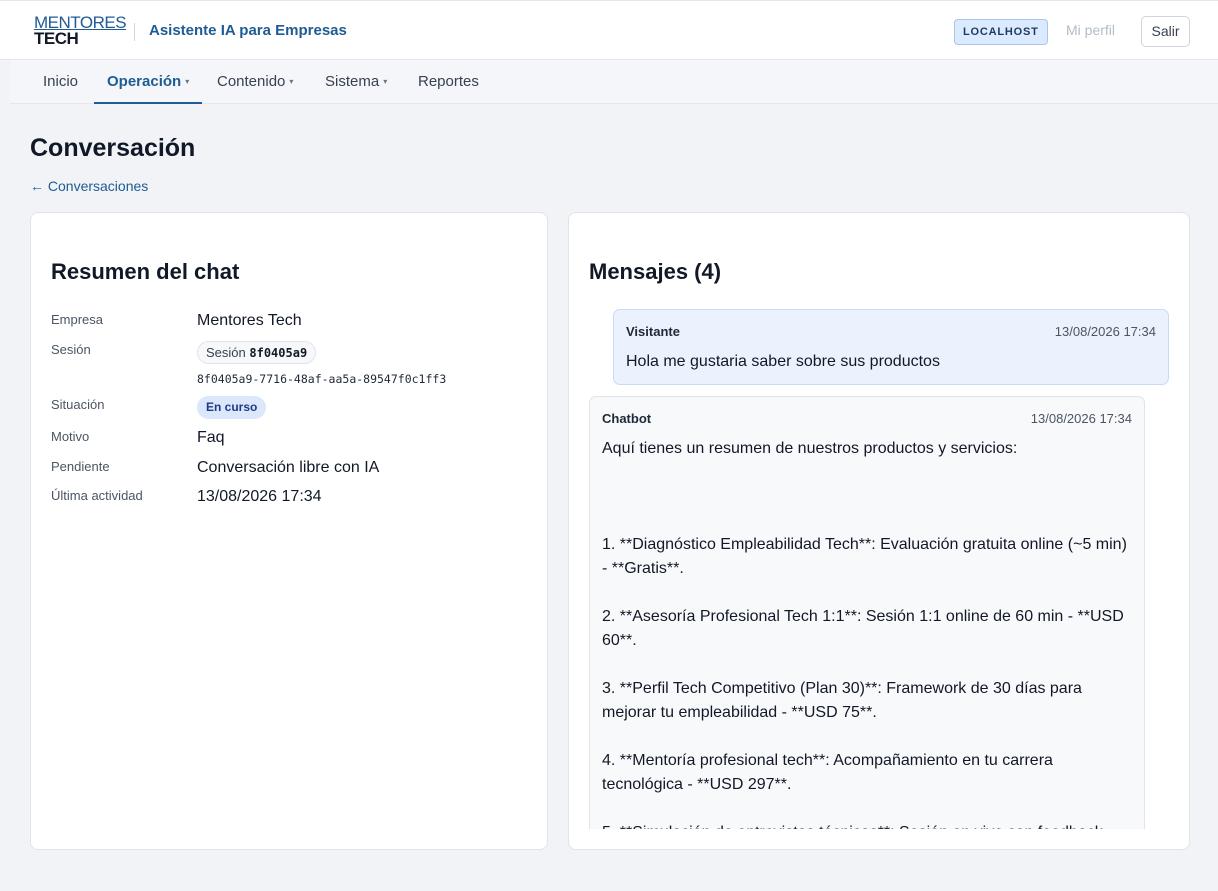 The image size is (1218, 891). I want to click on nav-item-label: Reportes, so click(448, 81).